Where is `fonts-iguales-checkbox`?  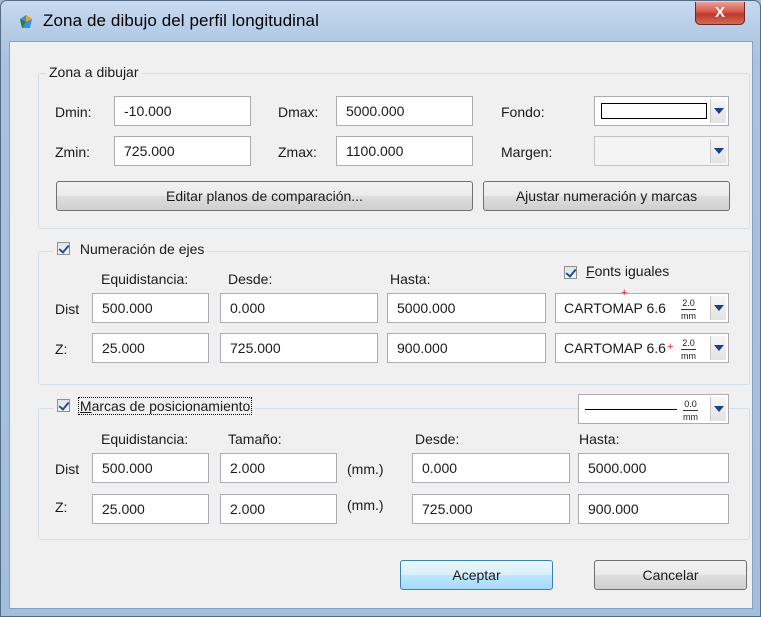 fonts-iguales-checkbox is located at coordinates (570, 272).